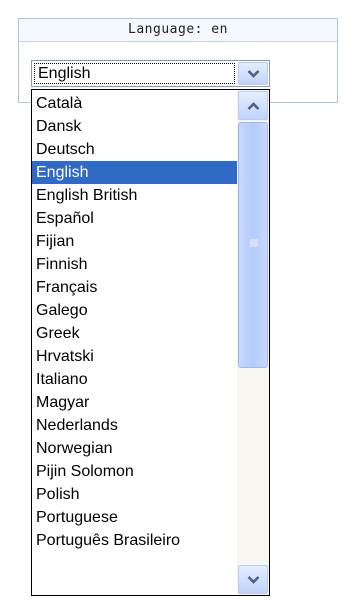  Describe the element at coordinates (134, 264) in the screenshot. I see `language-option: Finnish` at that location.